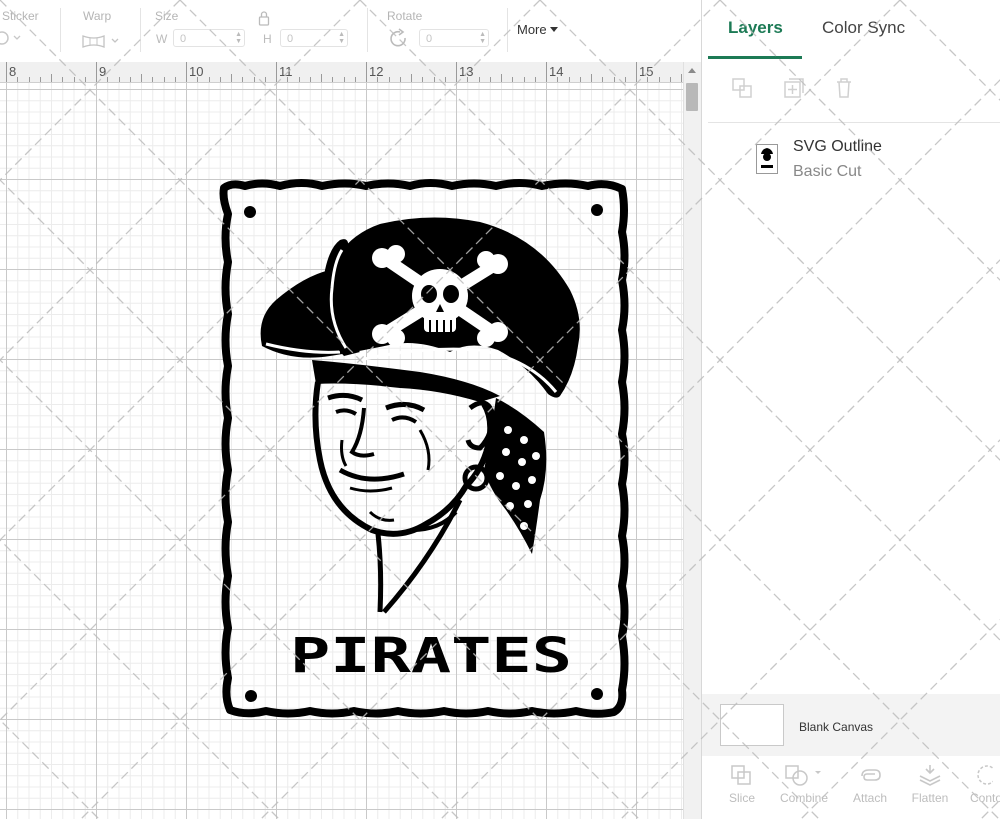 The width and height of the screenshot is (1000, 819). Describe the element at coordinates (930, 775) in the screenshot. I see `flatten-icon` at that location.